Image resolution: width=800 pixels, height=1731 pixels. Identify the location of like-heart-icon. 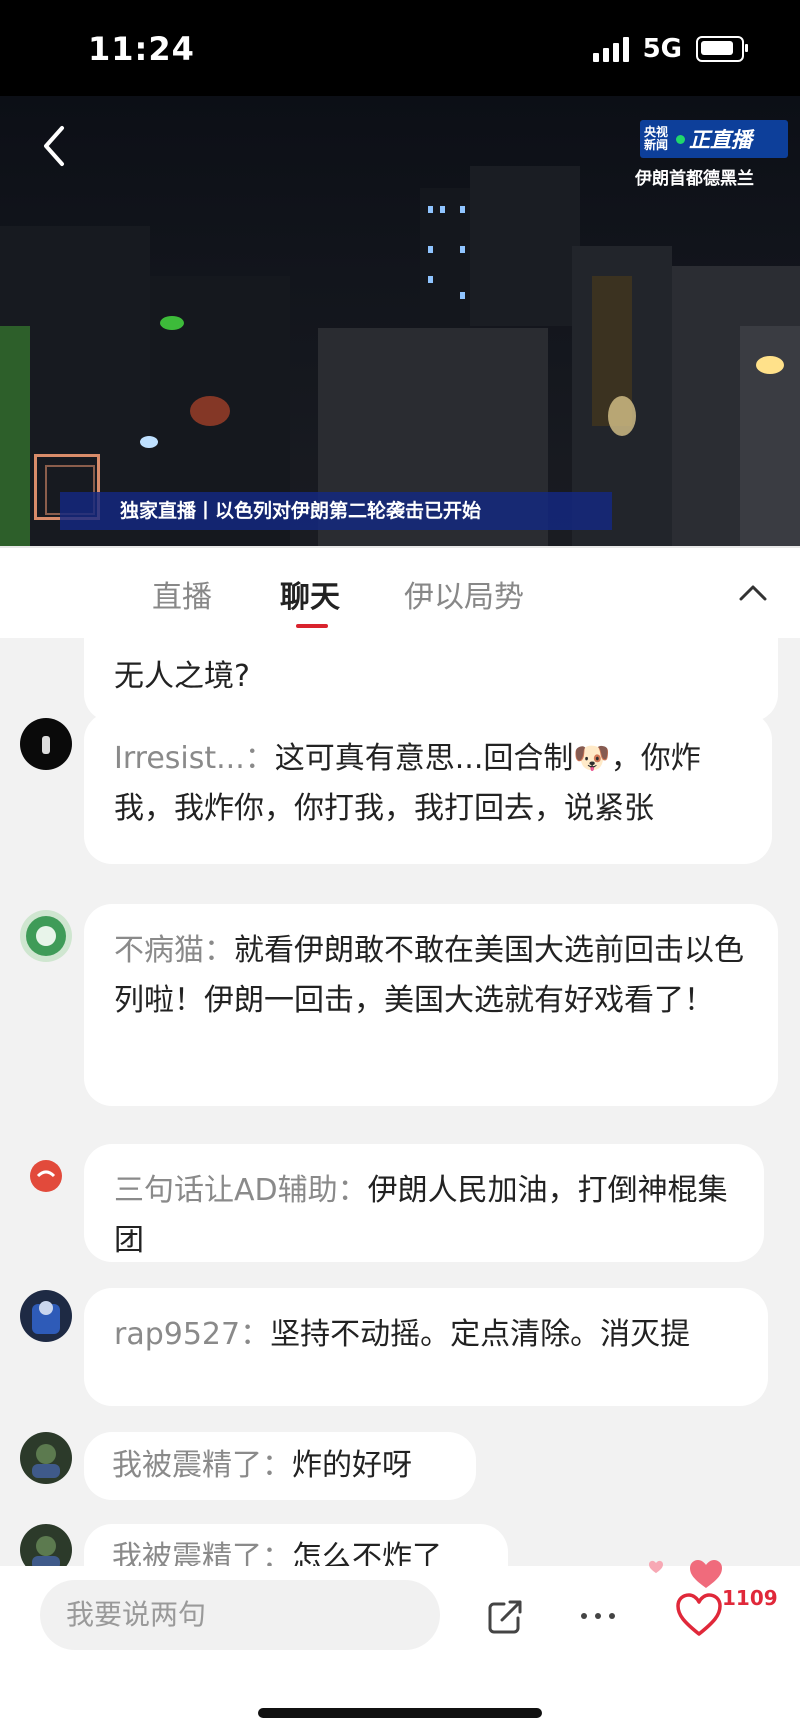
(699, 1615).